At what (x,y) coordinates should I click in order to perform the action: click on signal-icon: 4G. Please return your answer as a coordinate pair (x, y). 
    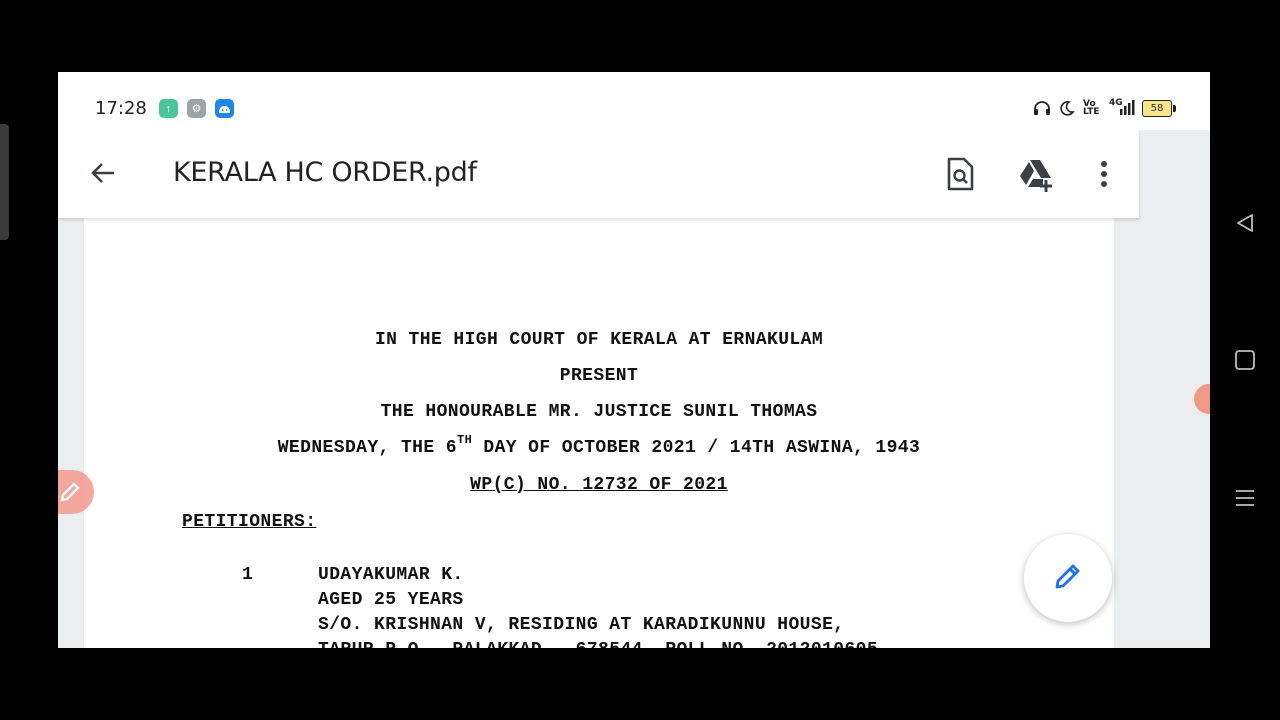
    Looking at the image, I should click on (1122, 109).